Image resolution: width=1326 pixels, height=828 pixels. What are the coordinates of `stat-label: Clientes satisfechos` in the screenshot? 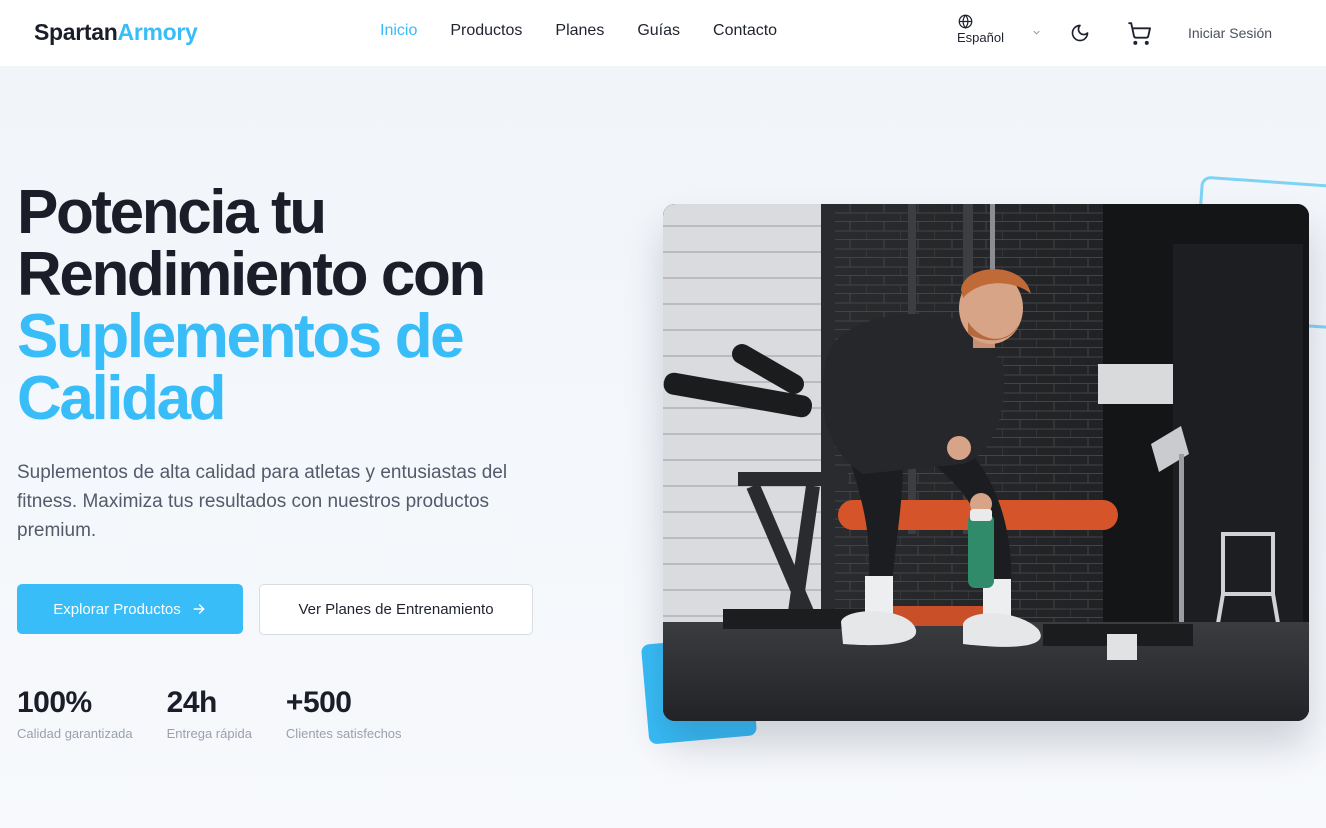 It's located at (343, 733).